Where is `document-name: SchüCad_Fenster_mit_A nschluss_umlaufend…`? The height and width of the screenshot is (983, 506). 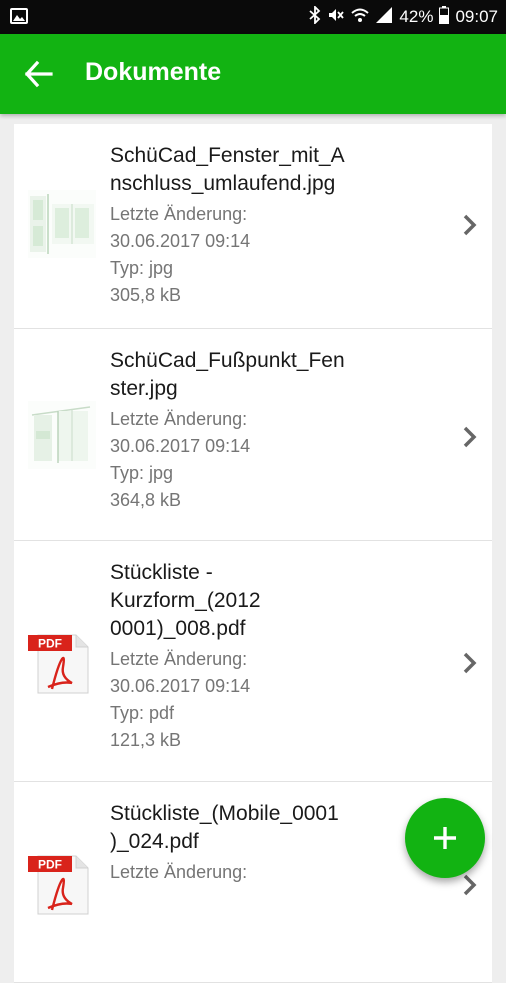 document-name: SchüCad_Fenster_mit_A nschluss_umlaufend… is located at coordinates (227, 169).